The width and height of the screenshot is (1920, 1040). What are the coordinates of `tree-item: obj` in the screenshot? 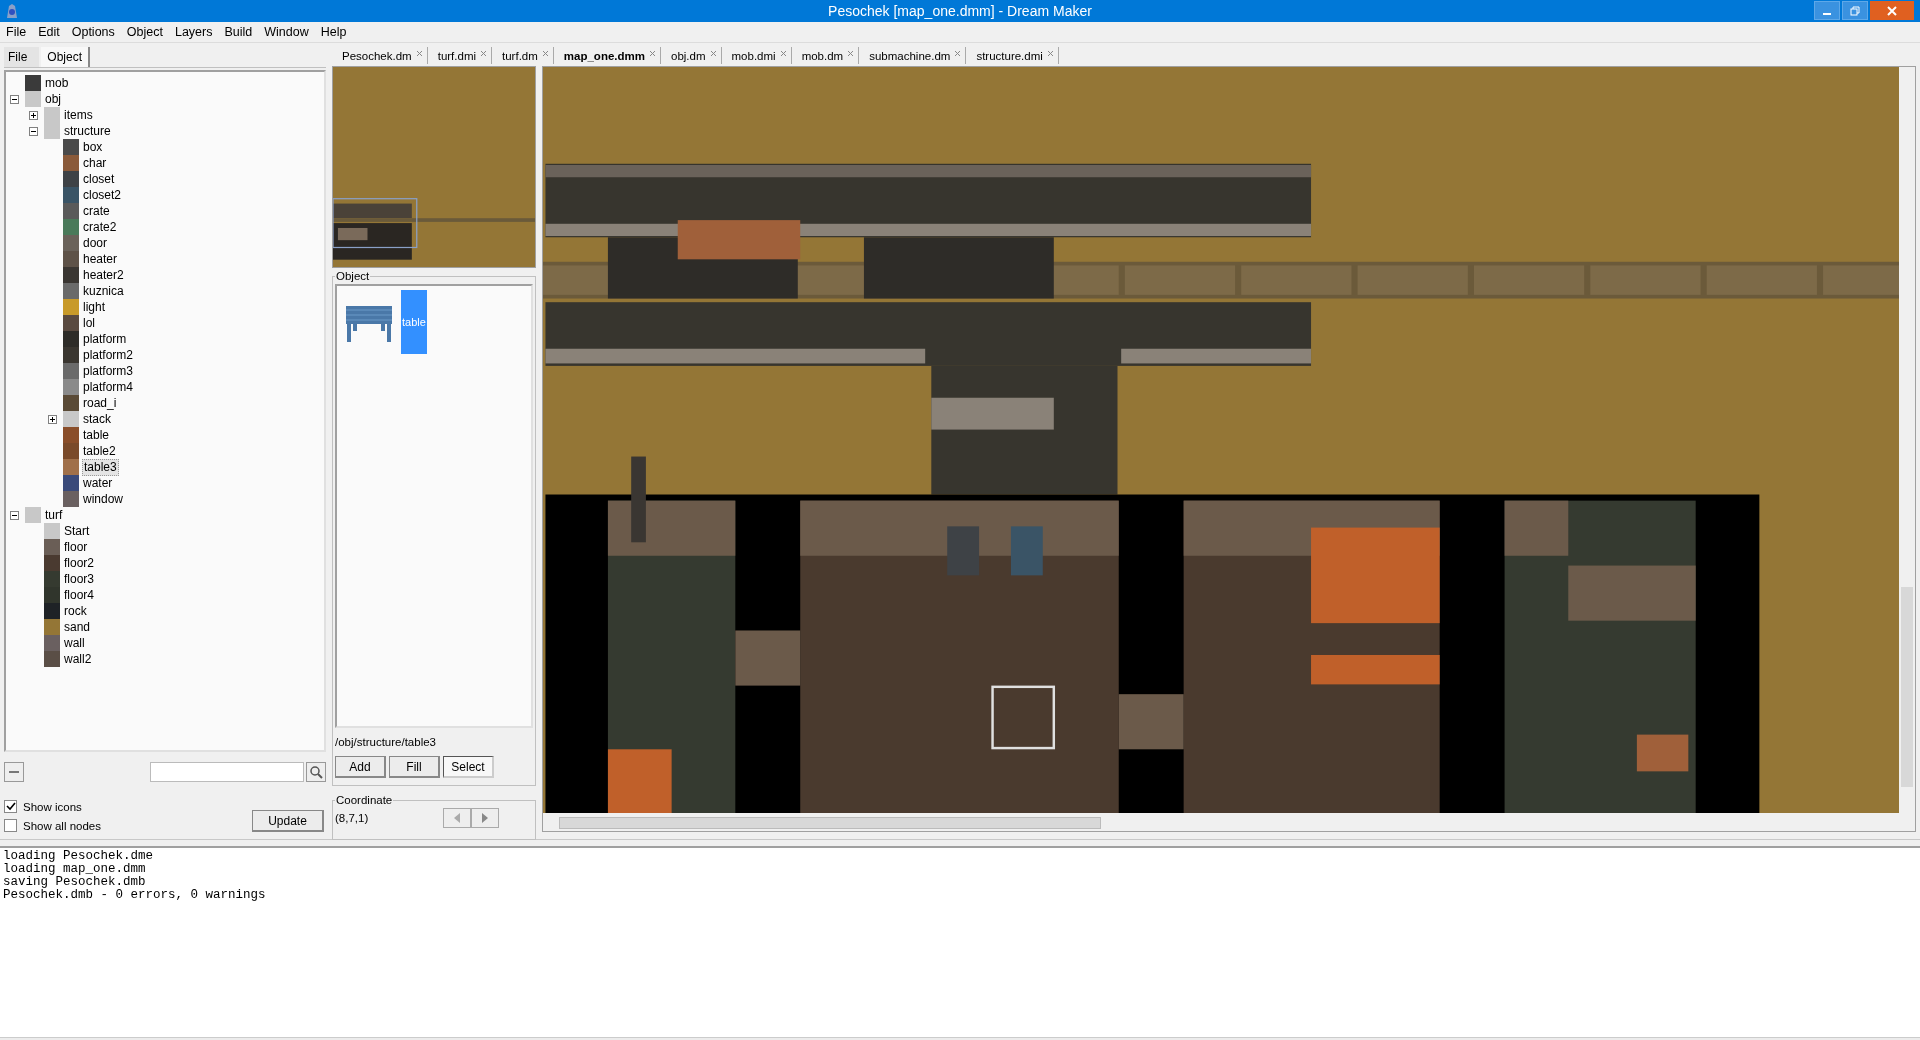 It's located at (53, 99).